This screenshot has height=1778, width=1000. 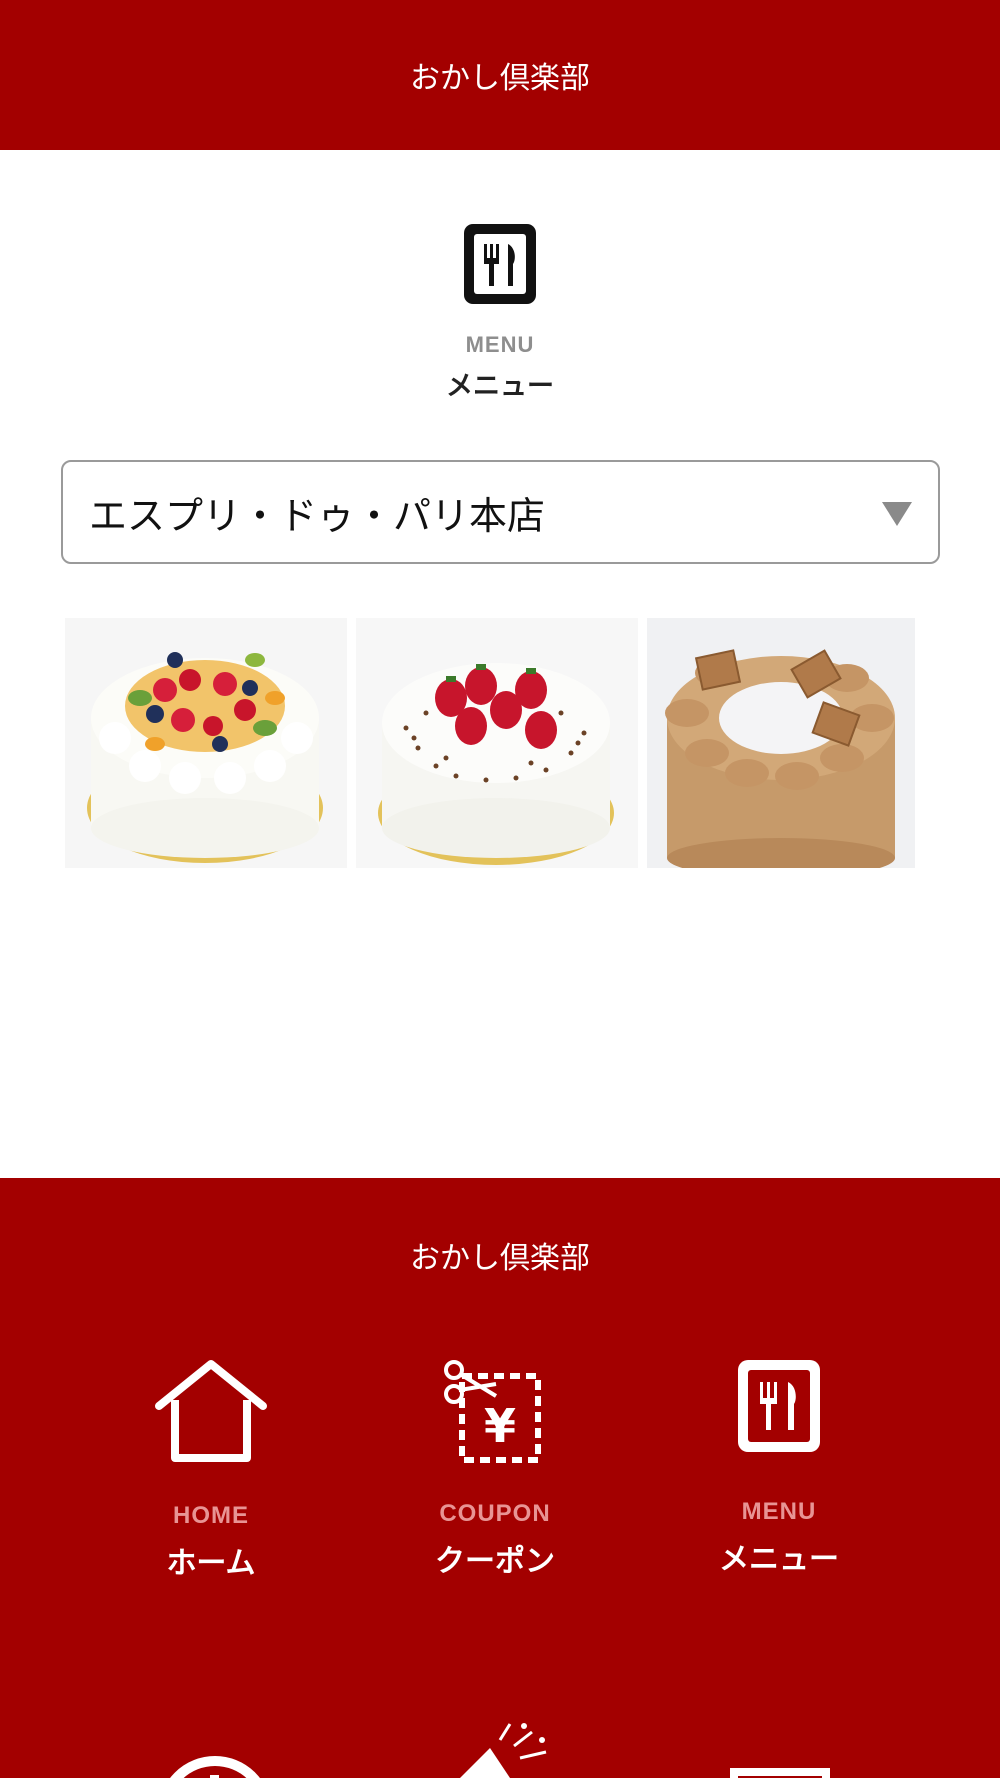 I want to click on nav-menu: MENU メニュー, so click(x=779, y=1467).